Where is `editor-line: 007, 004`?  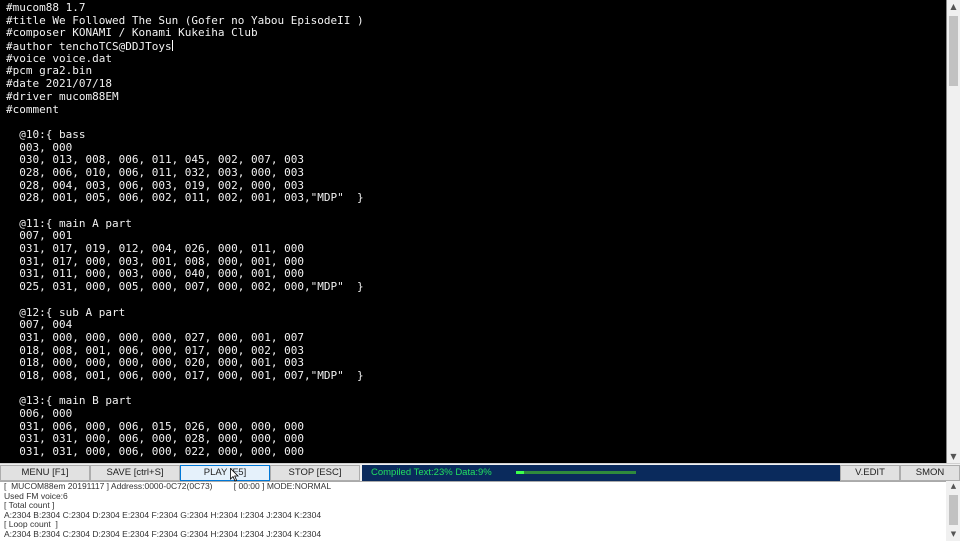 editor-line: 007, 004 is located at coordinates (185, 325).